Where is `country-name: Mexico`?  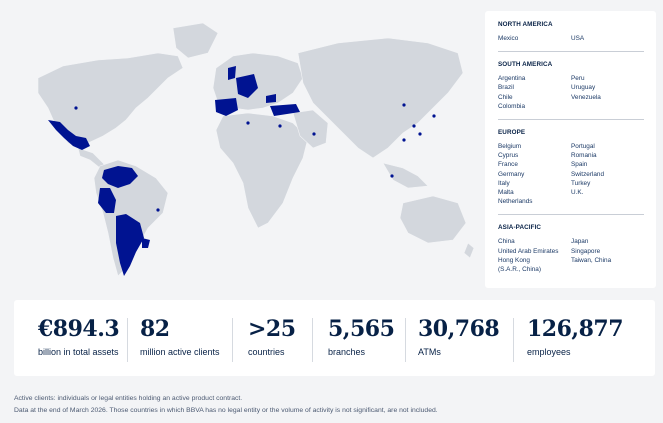 country-name: Mexico is located at coordinates (508, 38).